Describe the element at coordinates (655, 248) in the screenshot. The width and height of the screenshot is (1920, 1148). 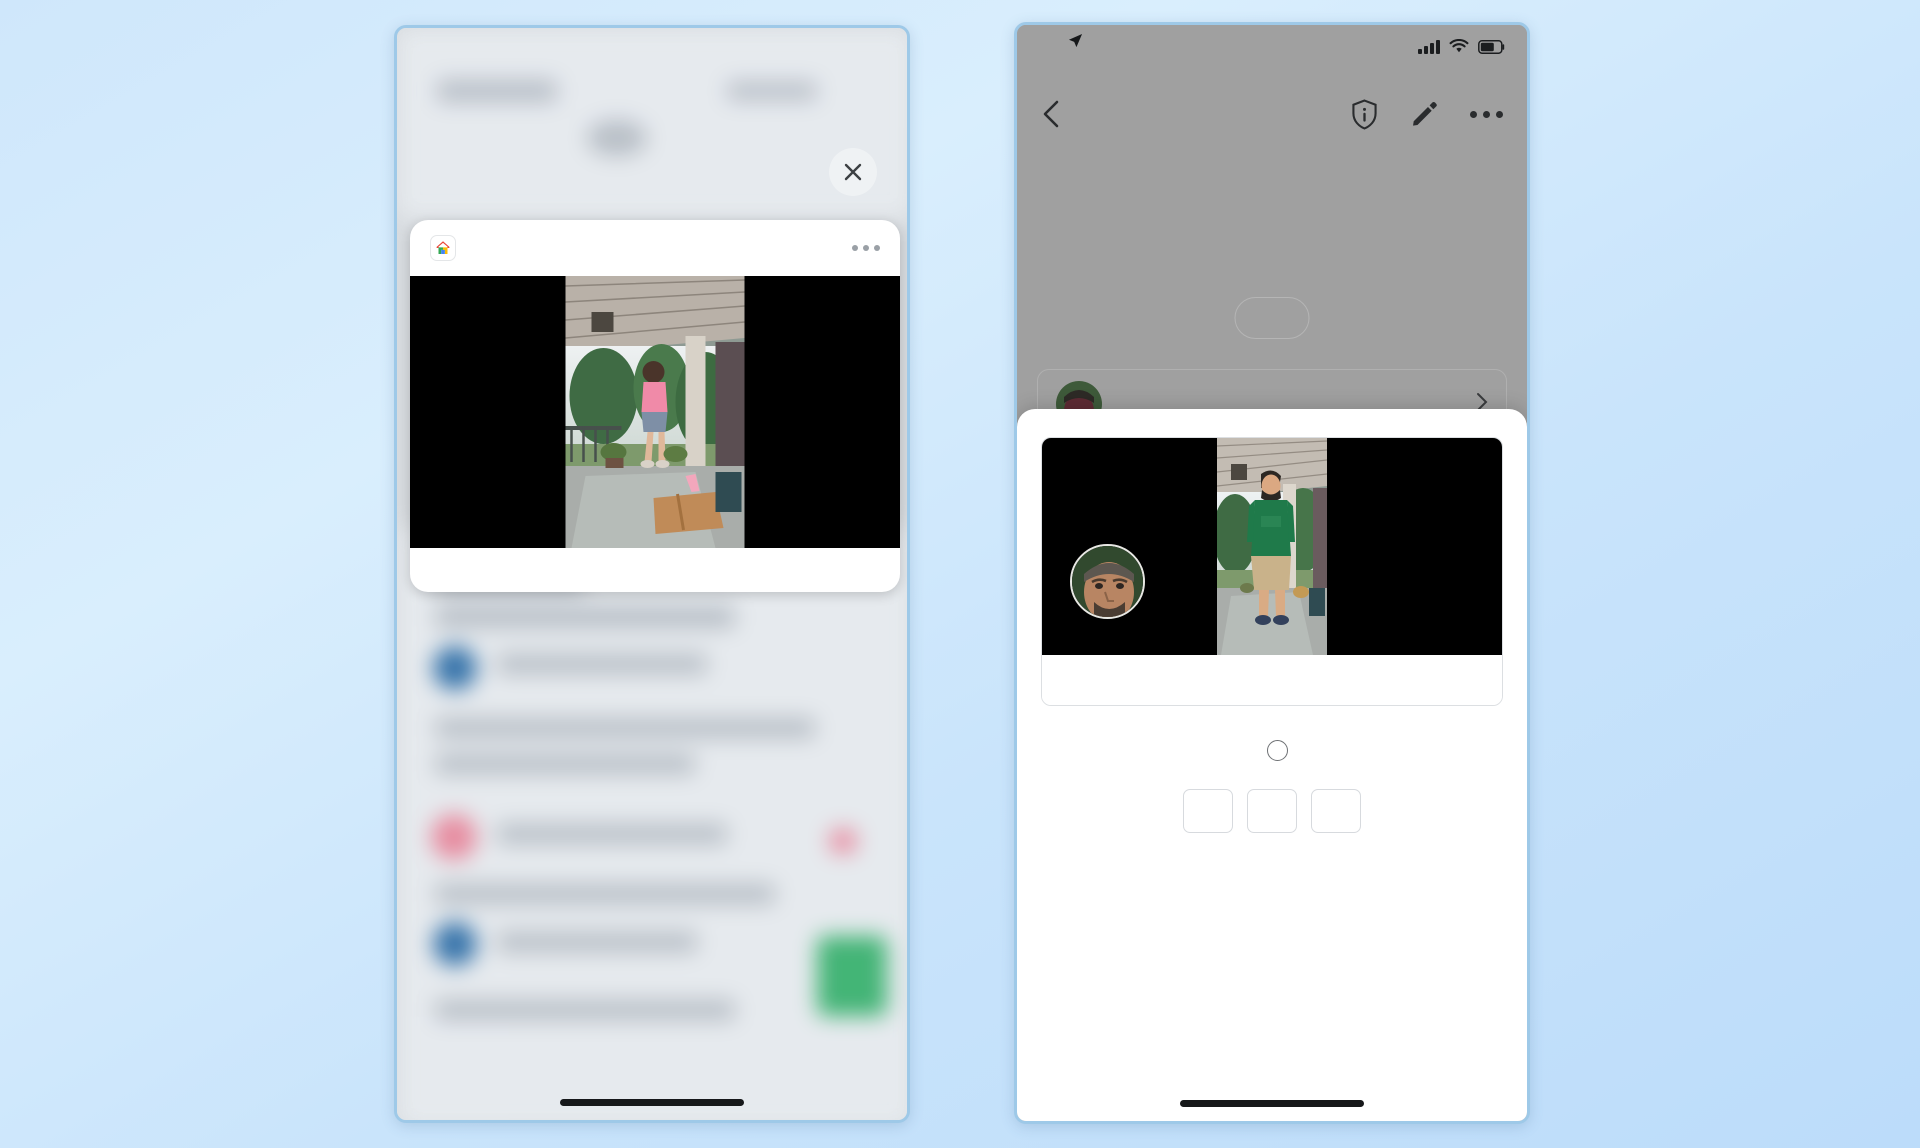
I see `notification-header` at that location.